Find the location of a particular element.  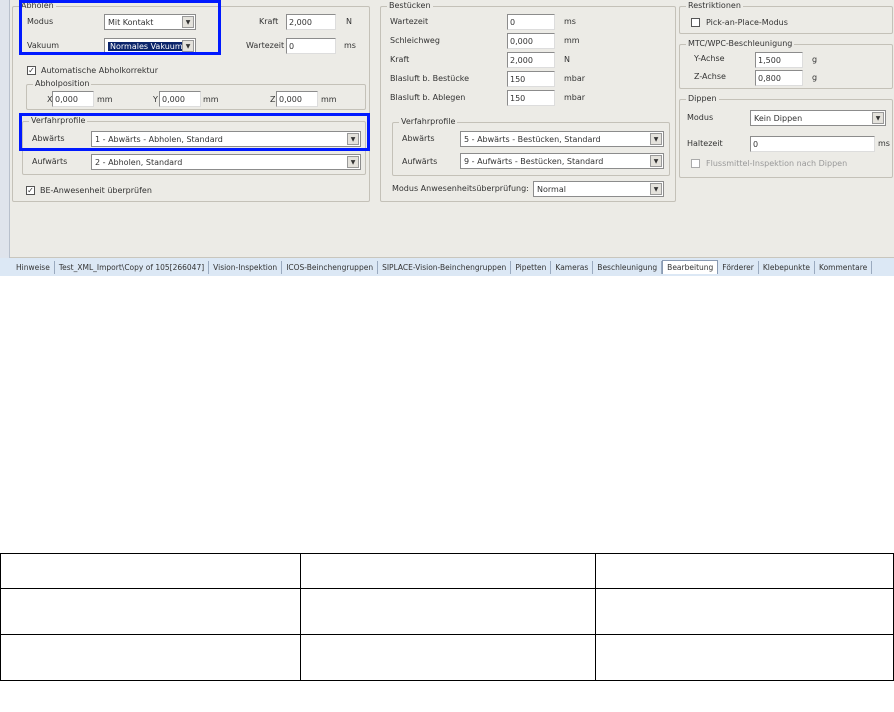

tab-beschleunigung: Beschleunigung is located at coordinates (628, 267).